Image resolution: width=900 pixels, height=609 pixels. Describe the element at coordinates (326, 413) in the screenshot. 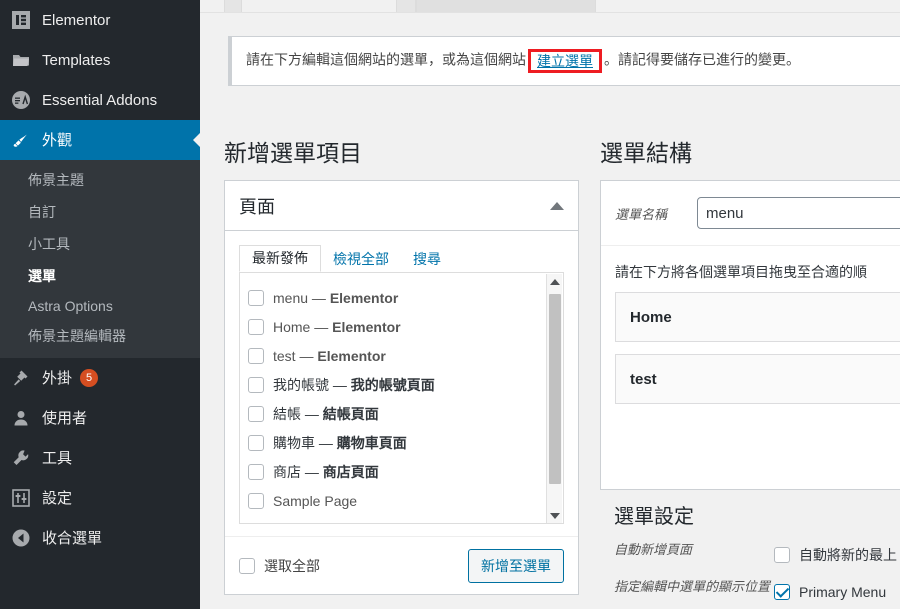

I see `list-item-label: 結帳 — 結帳頁面` at that location.